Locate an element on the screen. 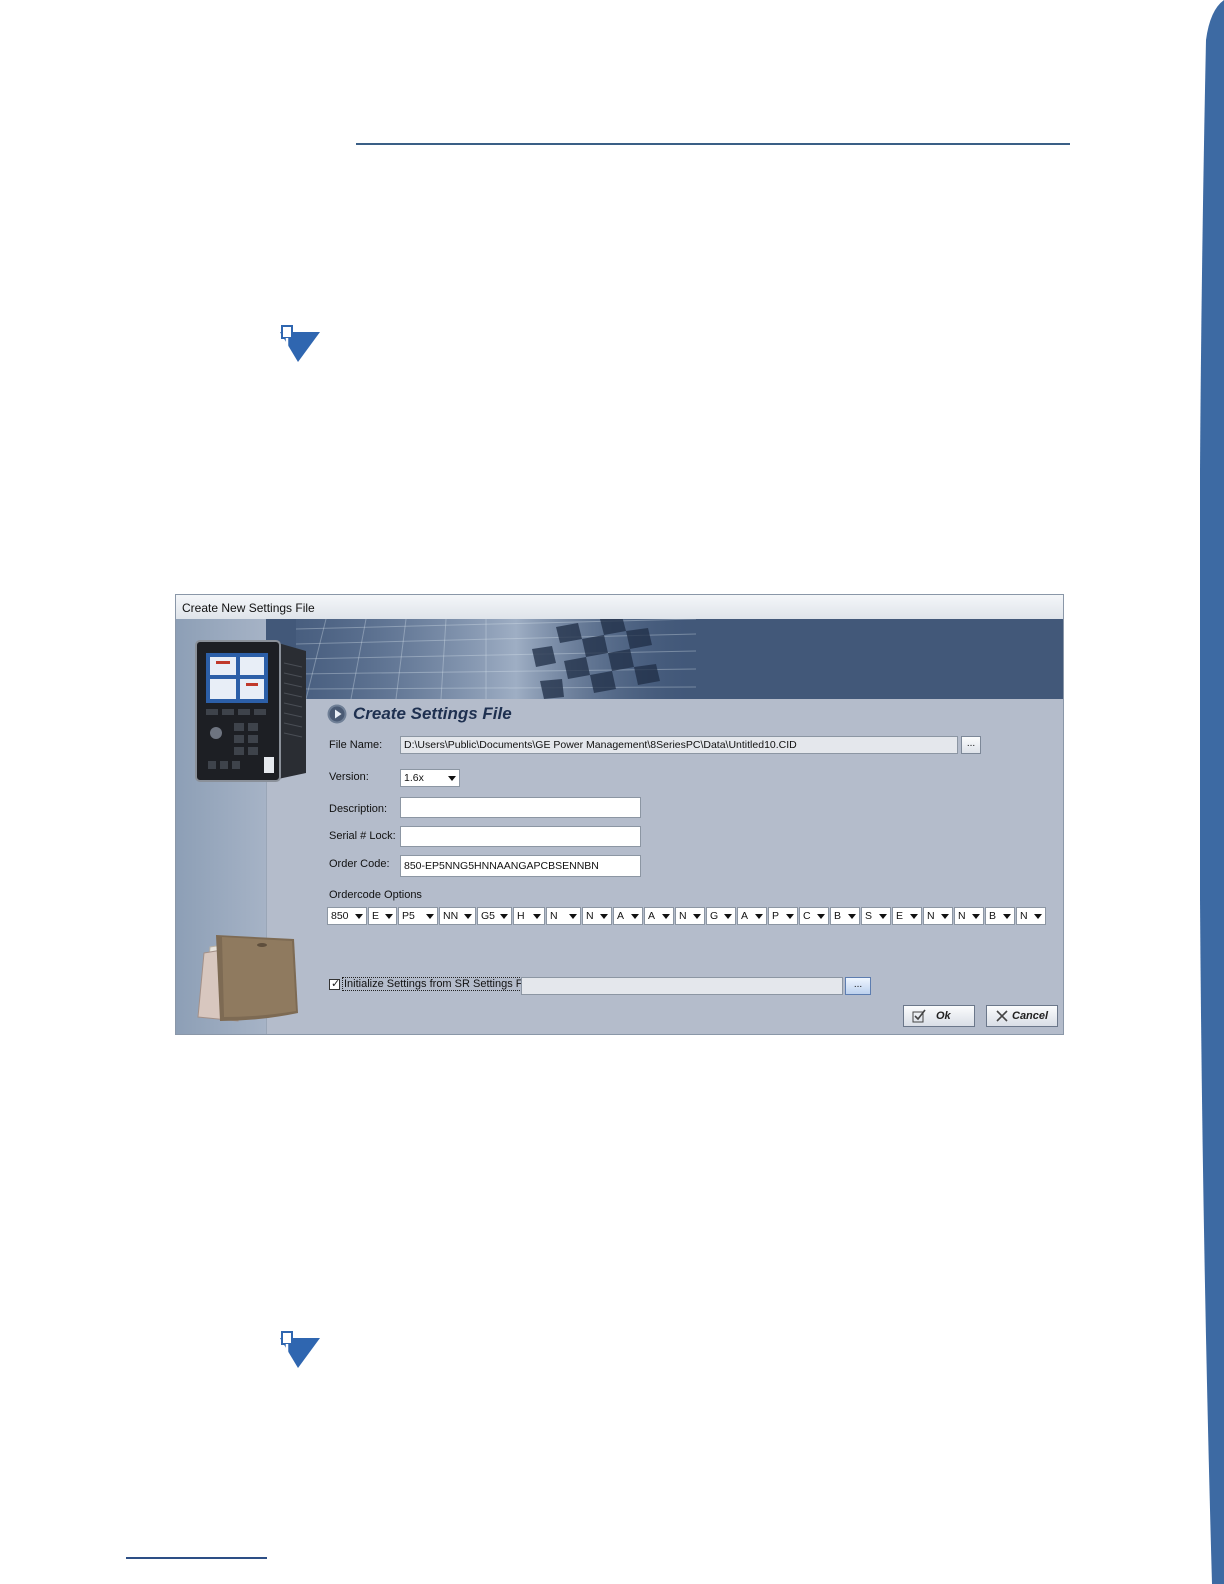 Image resolution: width=1224 pixels, height=1584 pixels. ordercode-option-select: 850 is located at coordinates (347, 916).